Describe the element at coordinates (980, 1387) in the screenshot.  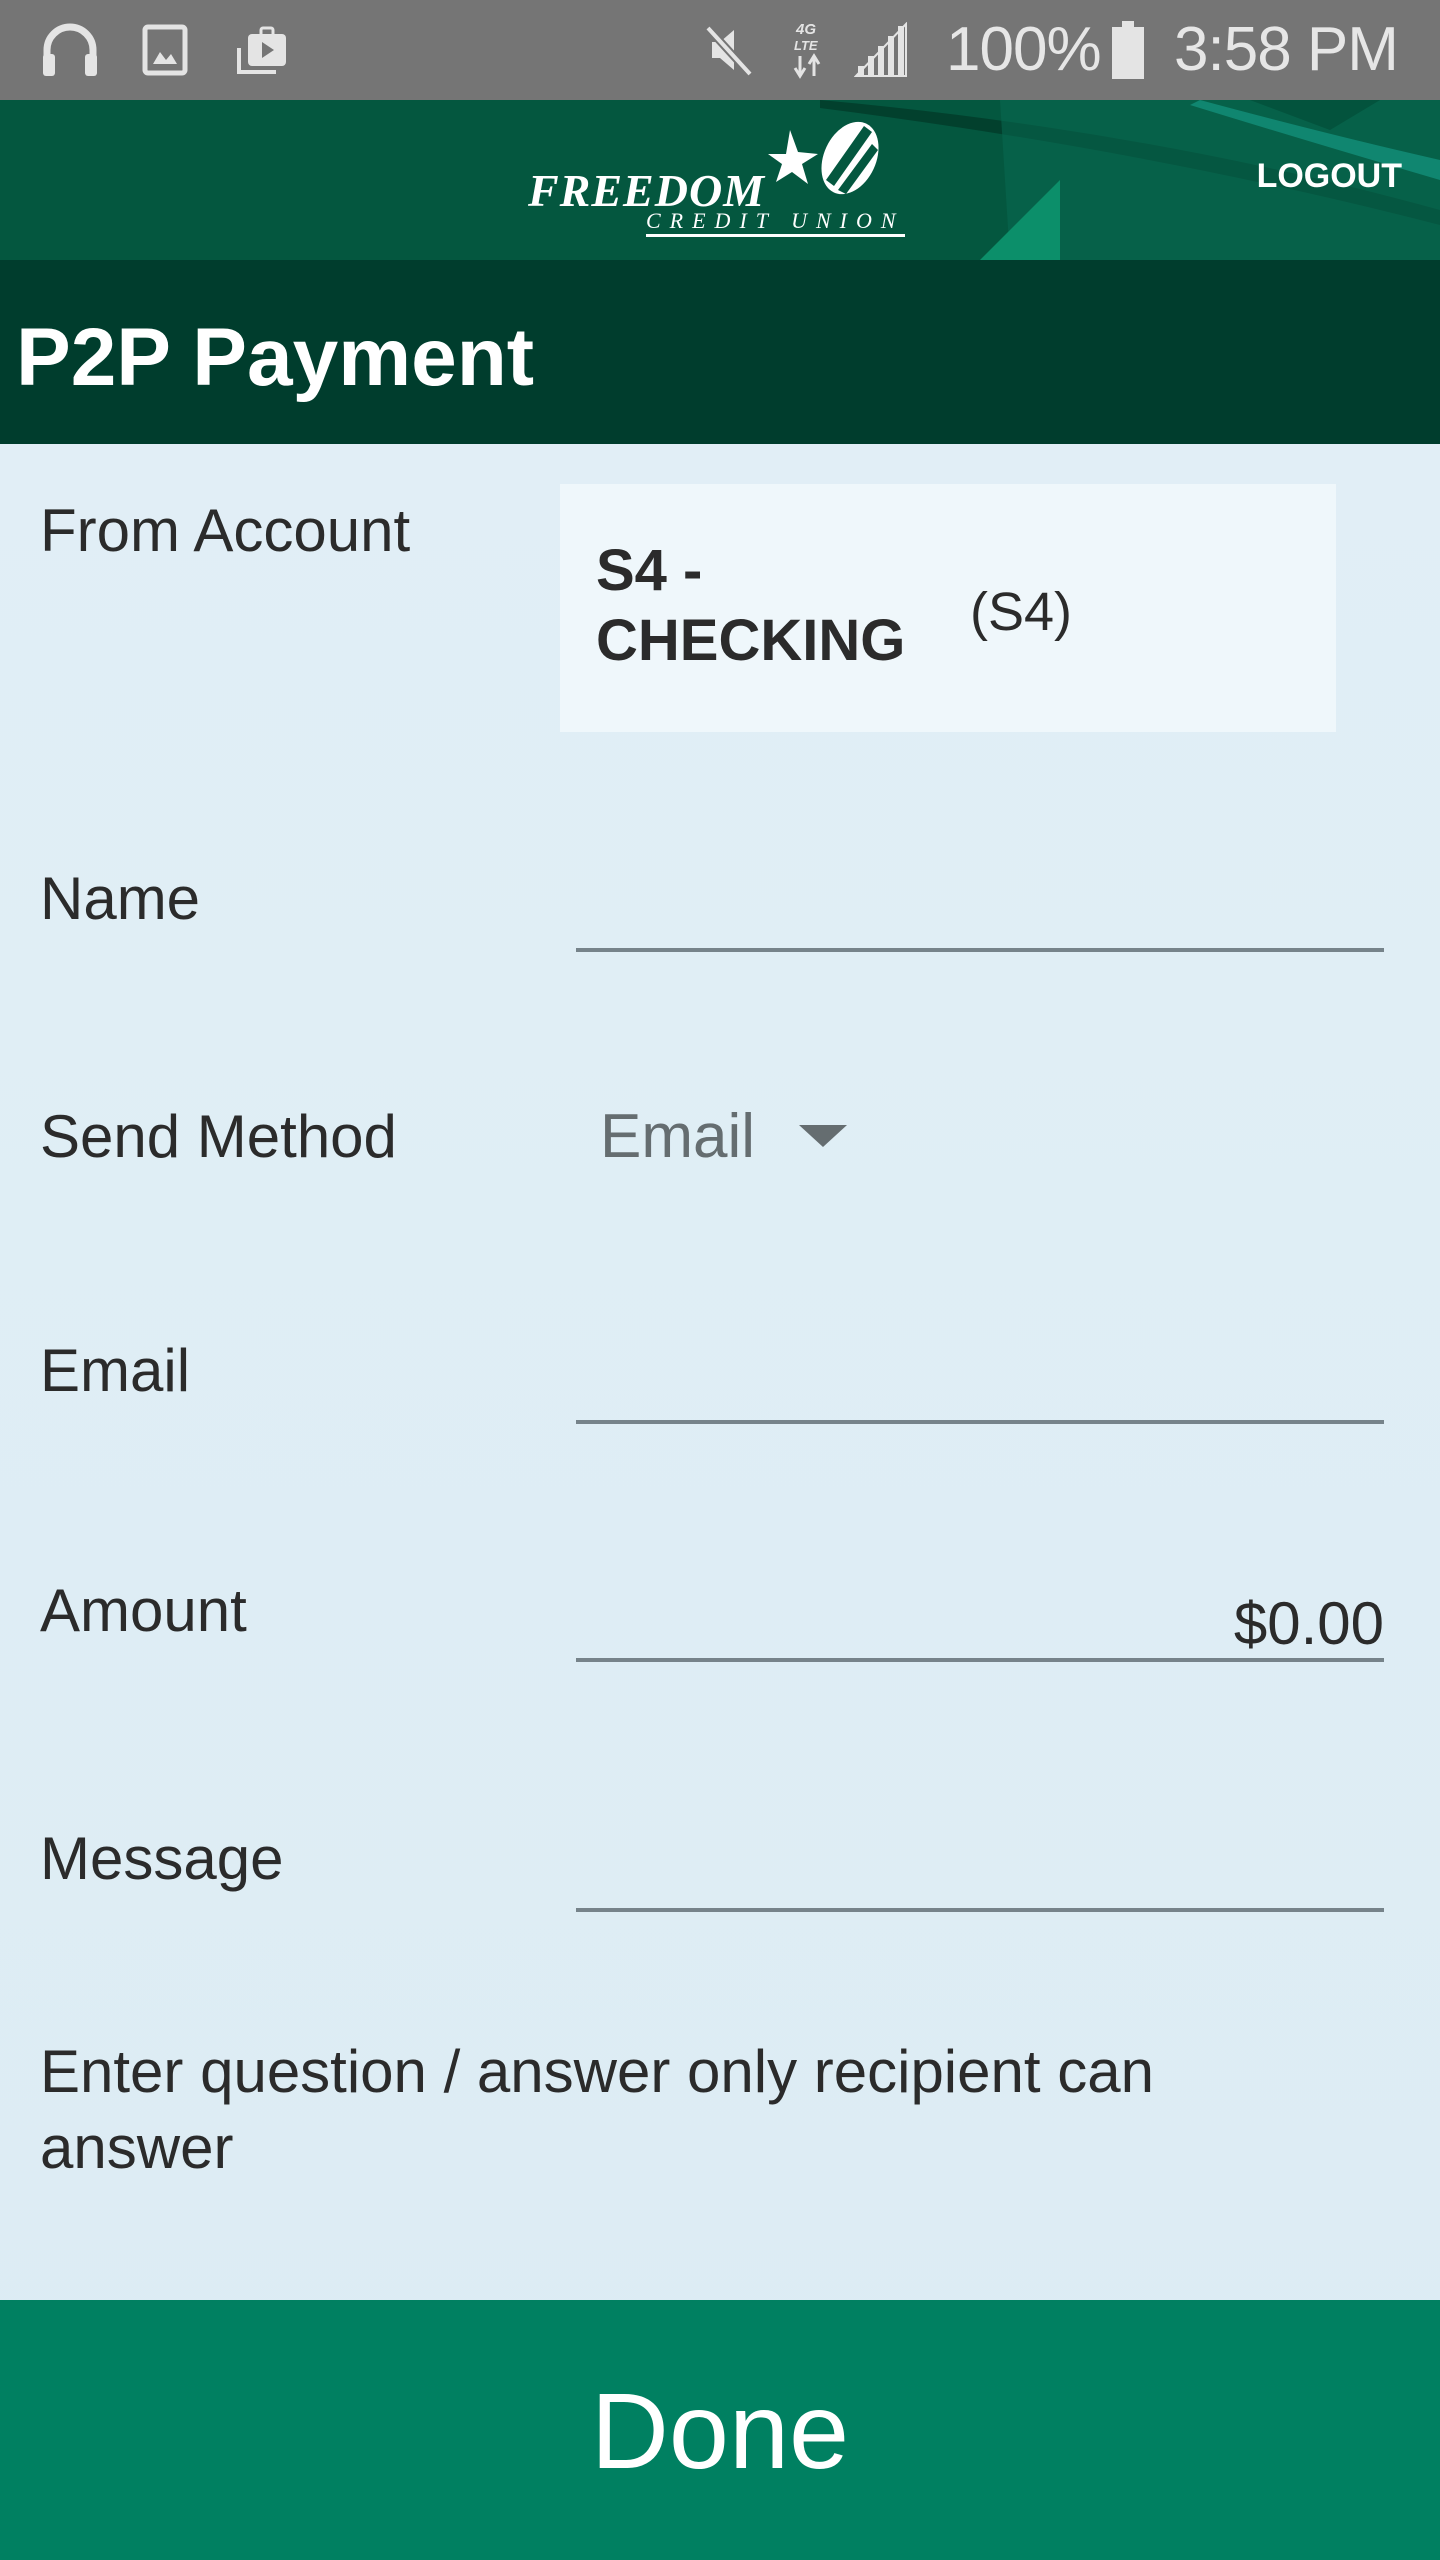
I see `email-input` at that location.